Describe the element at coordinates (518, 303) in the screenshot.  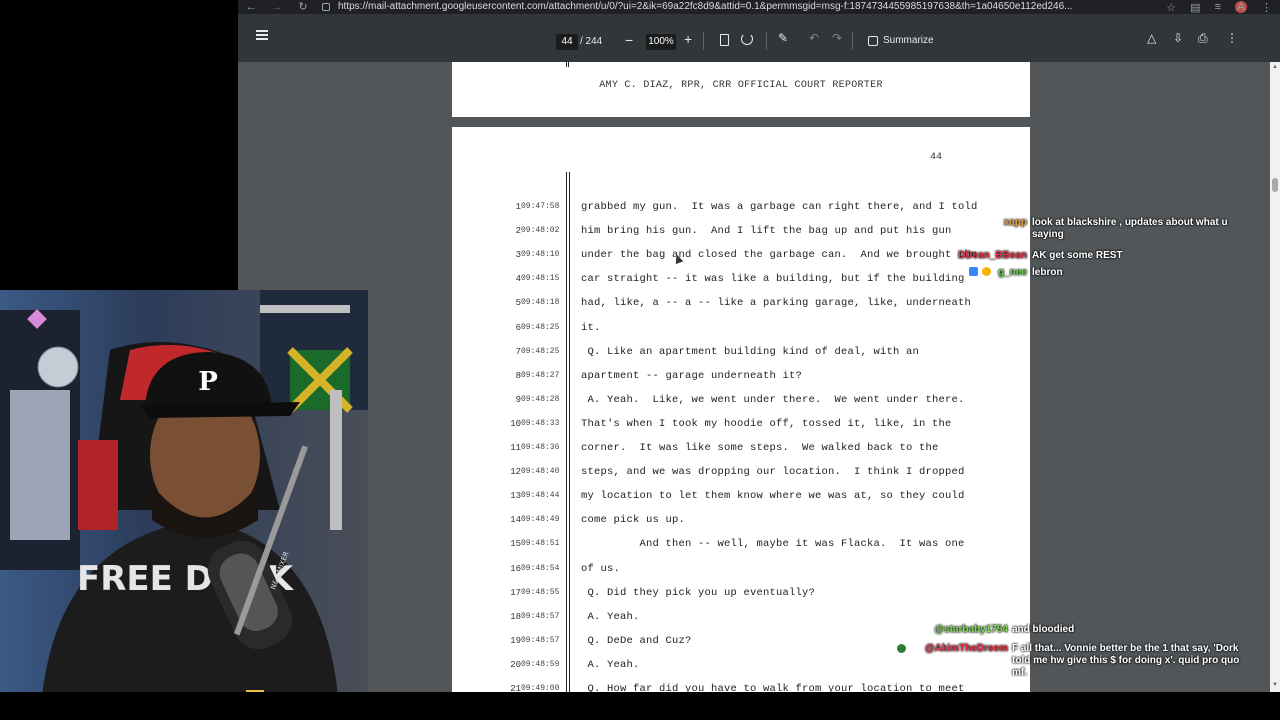
I see `line-number: 5` at that location.